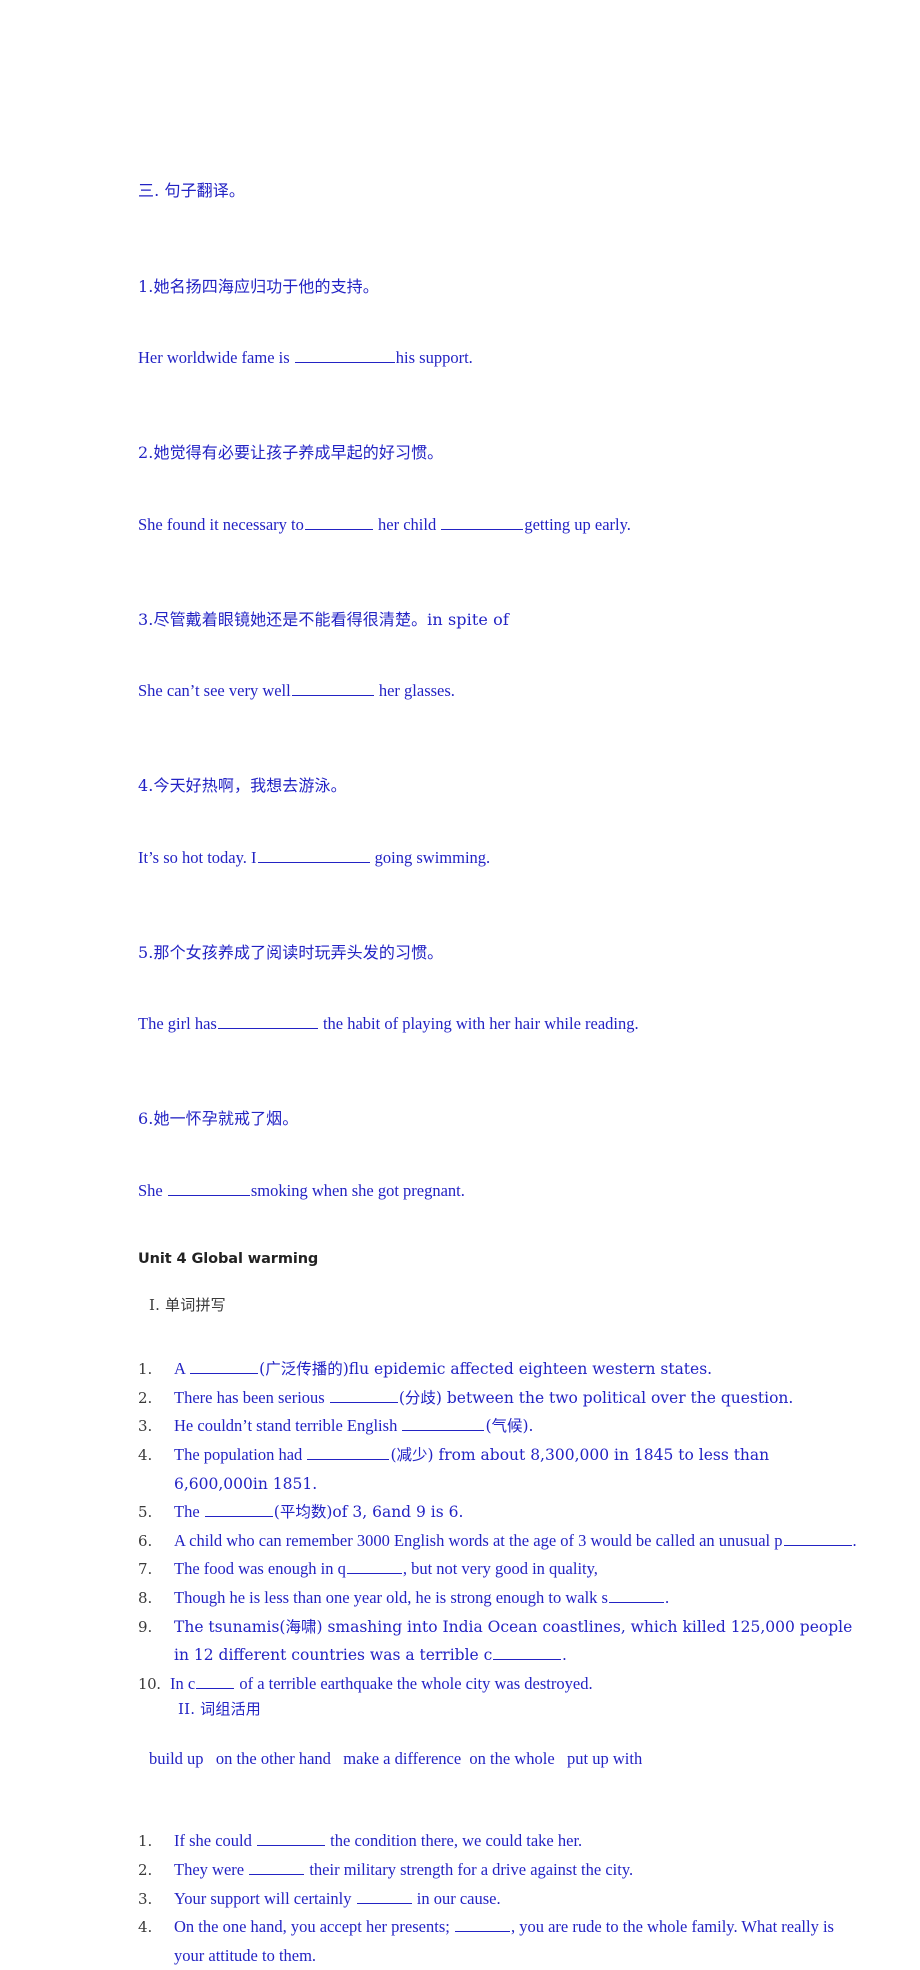  Describe the element at coordinates (215, 1841) in the screenshot. I see `p1-before: If she could` at that location.